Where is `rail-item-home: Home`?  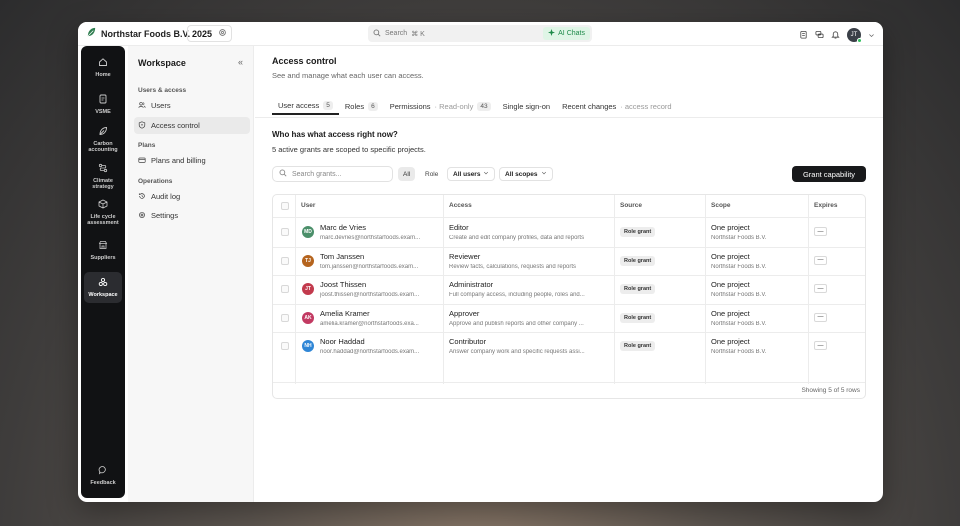 rail-item-home: Home is located at coordinates (103, 67).